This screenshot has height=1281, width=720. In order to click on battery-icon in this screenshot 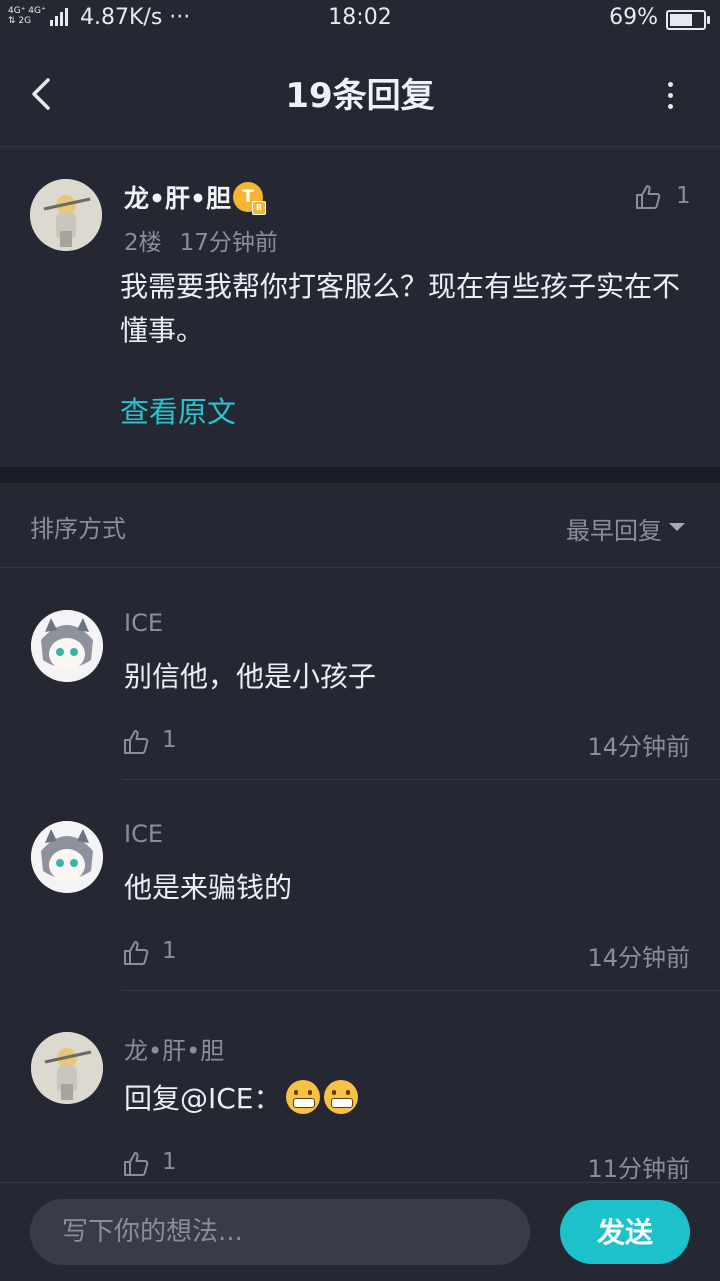, I will do `click(688, 20)`.